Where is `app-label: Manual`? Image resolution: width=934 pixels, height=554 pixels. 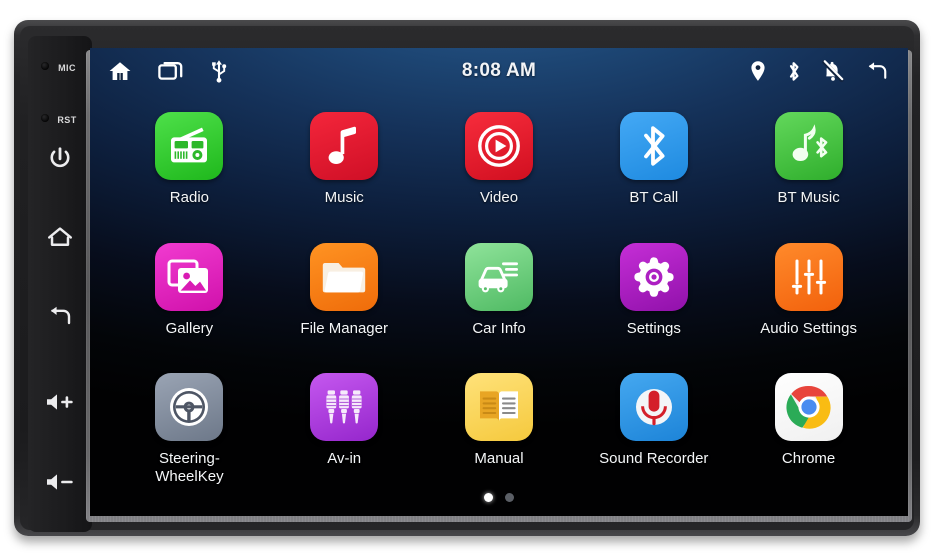
app-label: Manual is located at coordinates (499, 459).